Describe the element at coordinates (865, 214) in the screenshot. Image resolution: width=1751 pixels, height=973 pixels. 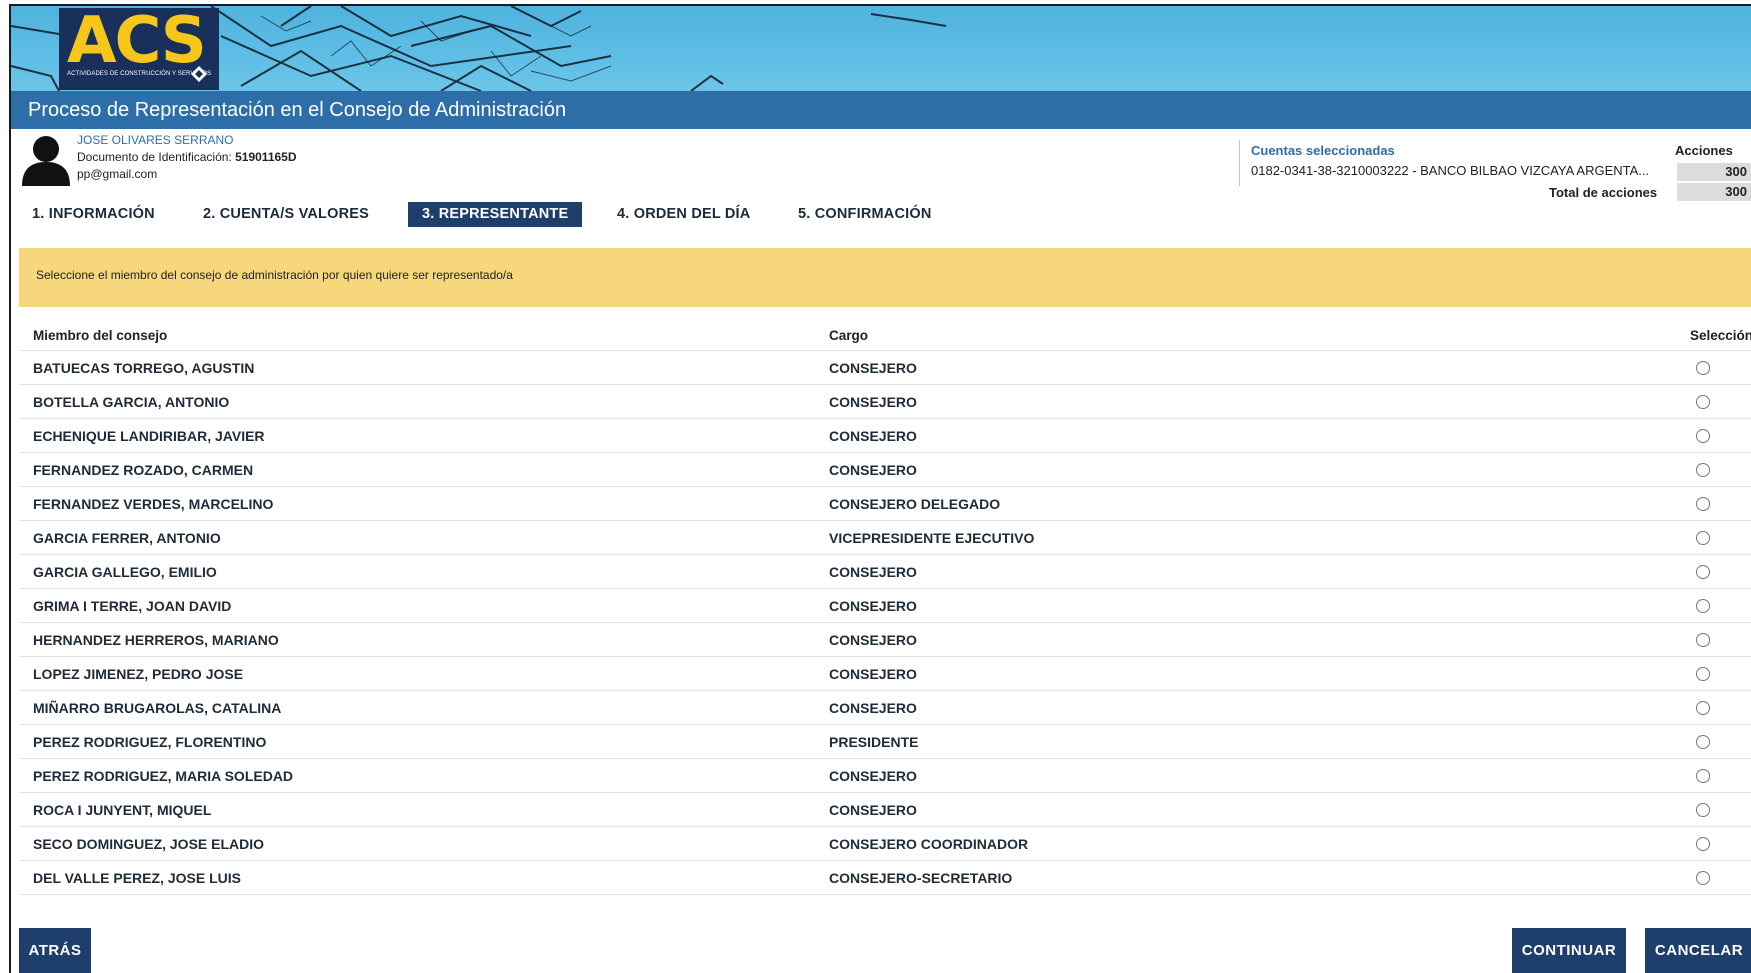
I see `tab-confirmacion: 5. CONFIRMACIÓN` at that location.